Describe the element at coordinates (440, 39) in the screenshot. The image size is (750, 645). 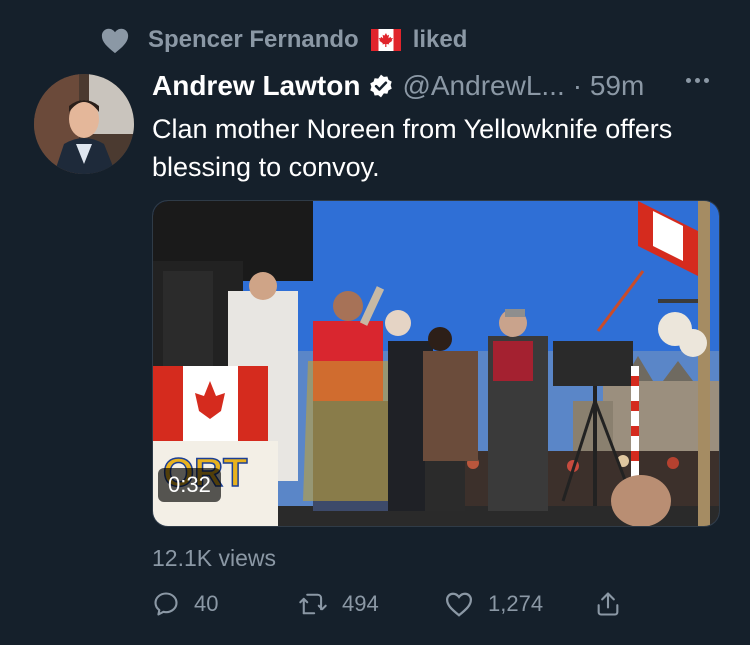
I see `liked-label: liked` at that location.